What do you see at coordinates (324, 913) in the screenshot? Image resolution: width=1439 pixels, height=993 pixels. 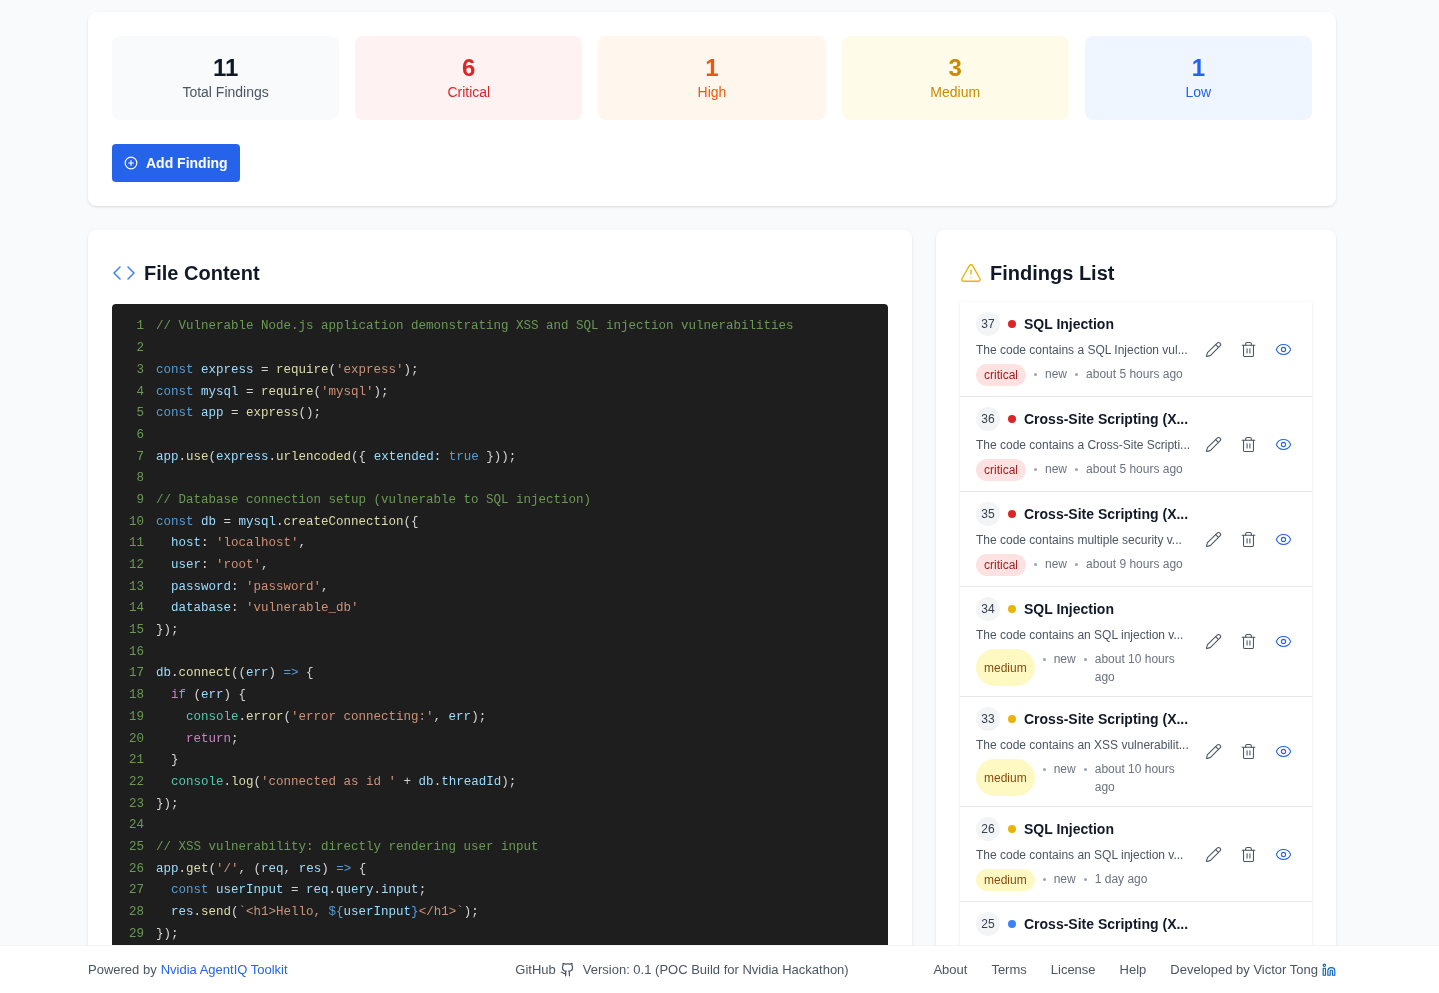 I see `code-line: res.send(`<h1>Hello, ${userInput}</h1>`);` at bounding box center [324, 913].